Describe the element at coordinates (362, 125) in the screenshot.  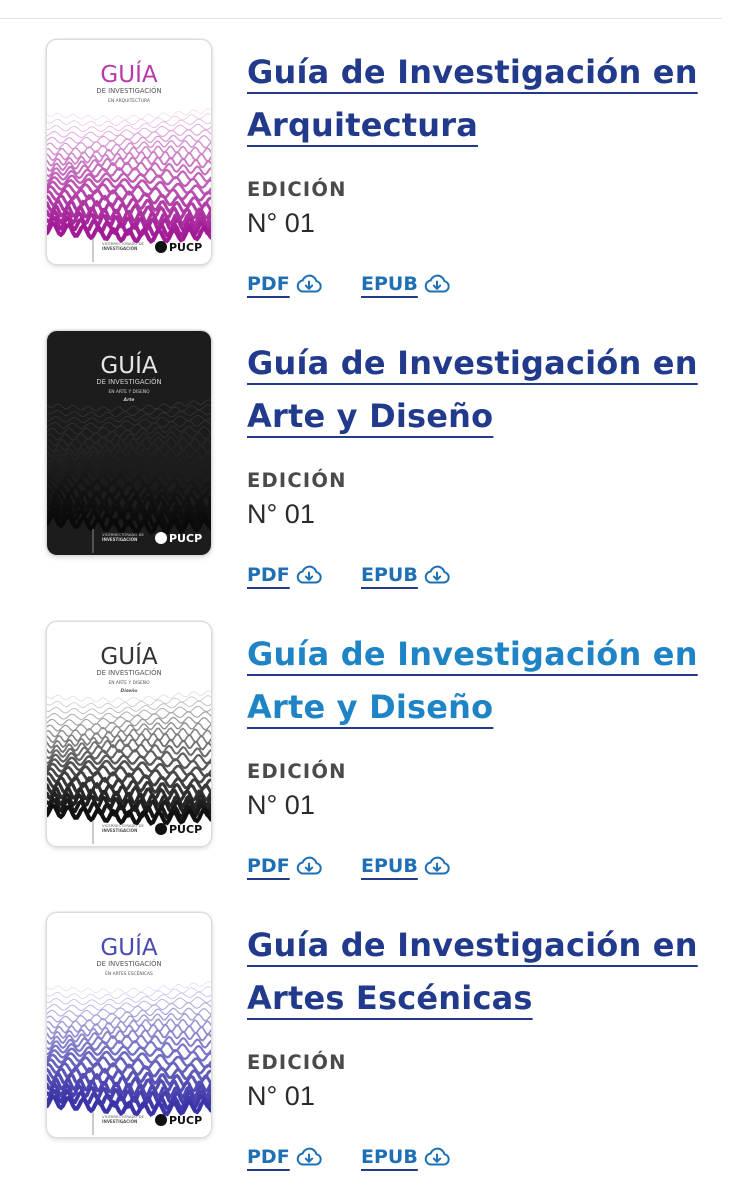
I see `book-title-line-2: Arquitectura` at that location.